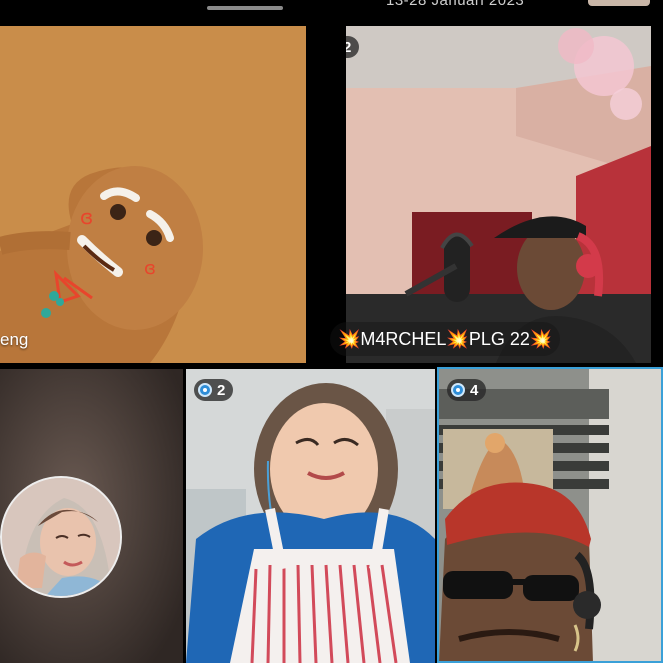 This screenshot has height=663, width=663. What do you see at coordinates (467, 390) in the screenshot?
I see `participant-badge: 4` at bounding box center [467, 390].